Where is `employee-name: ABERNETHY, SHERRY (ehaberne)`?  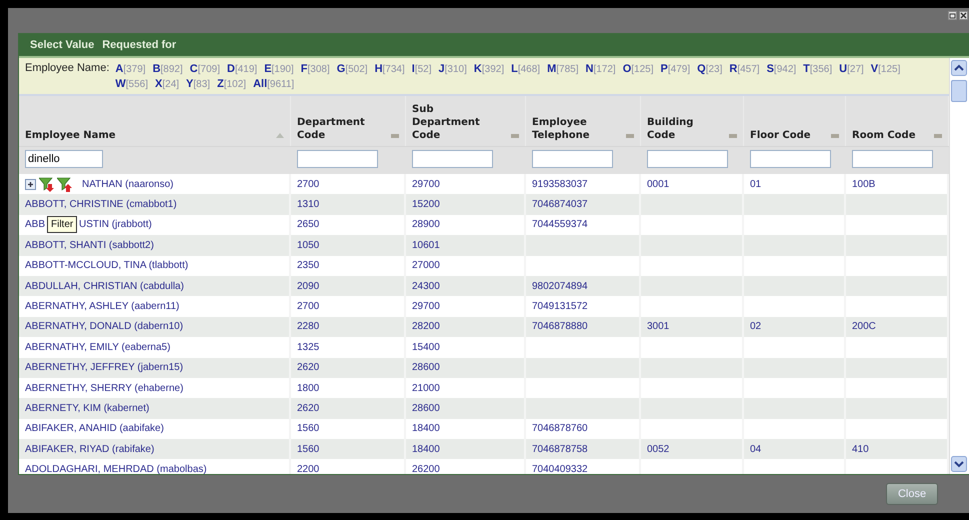
employee-name: ABERNETHY, SHERRY (ehaberne) is located at coordinates (104, 388).